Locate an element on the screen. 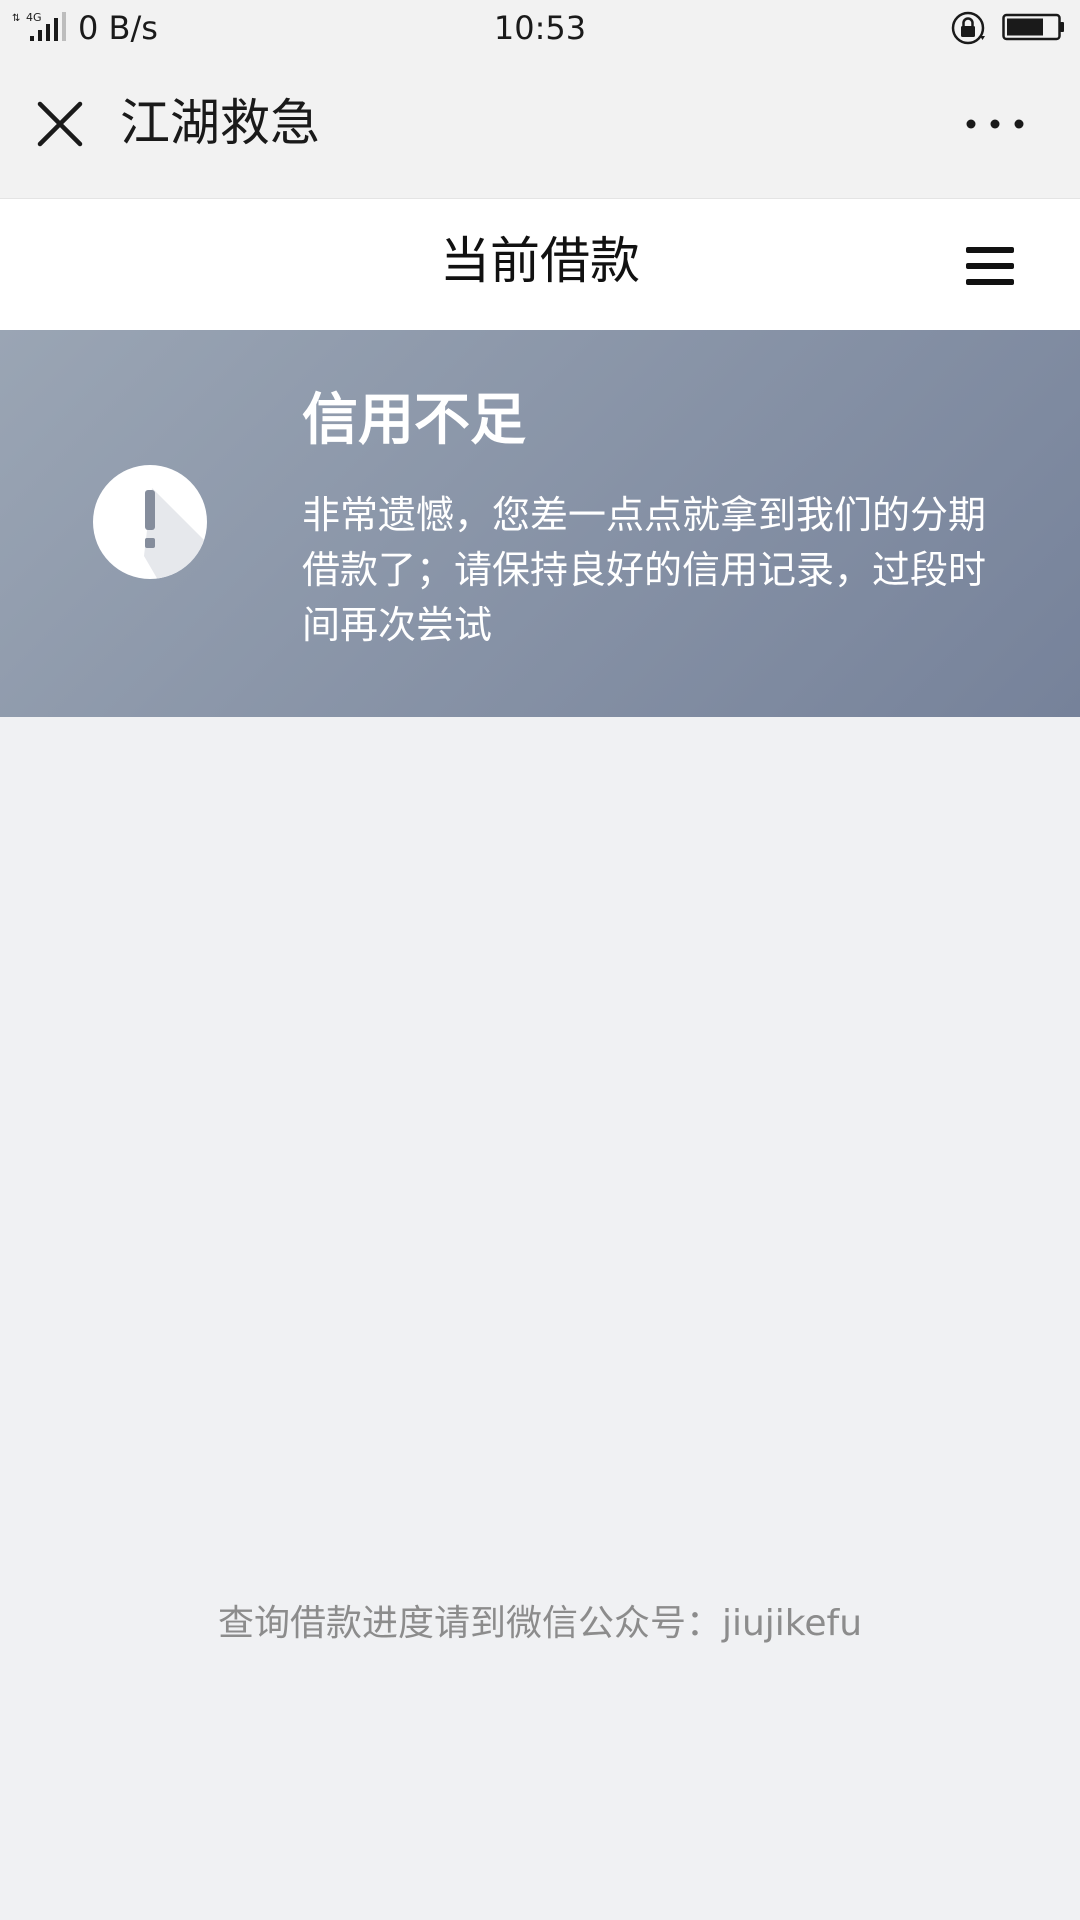  exclamation-icon is located at coordinates (150, 522).